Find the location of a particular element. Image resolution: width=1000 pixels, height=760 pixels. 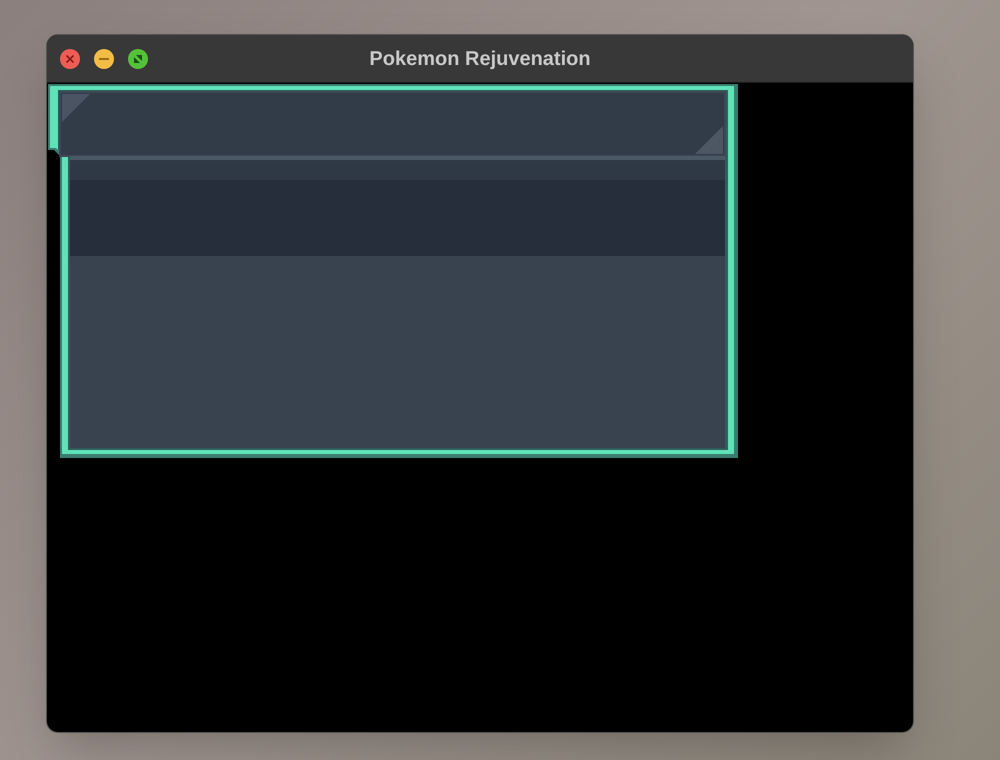

fullscreen-icon is located at coordinates (138, 58).